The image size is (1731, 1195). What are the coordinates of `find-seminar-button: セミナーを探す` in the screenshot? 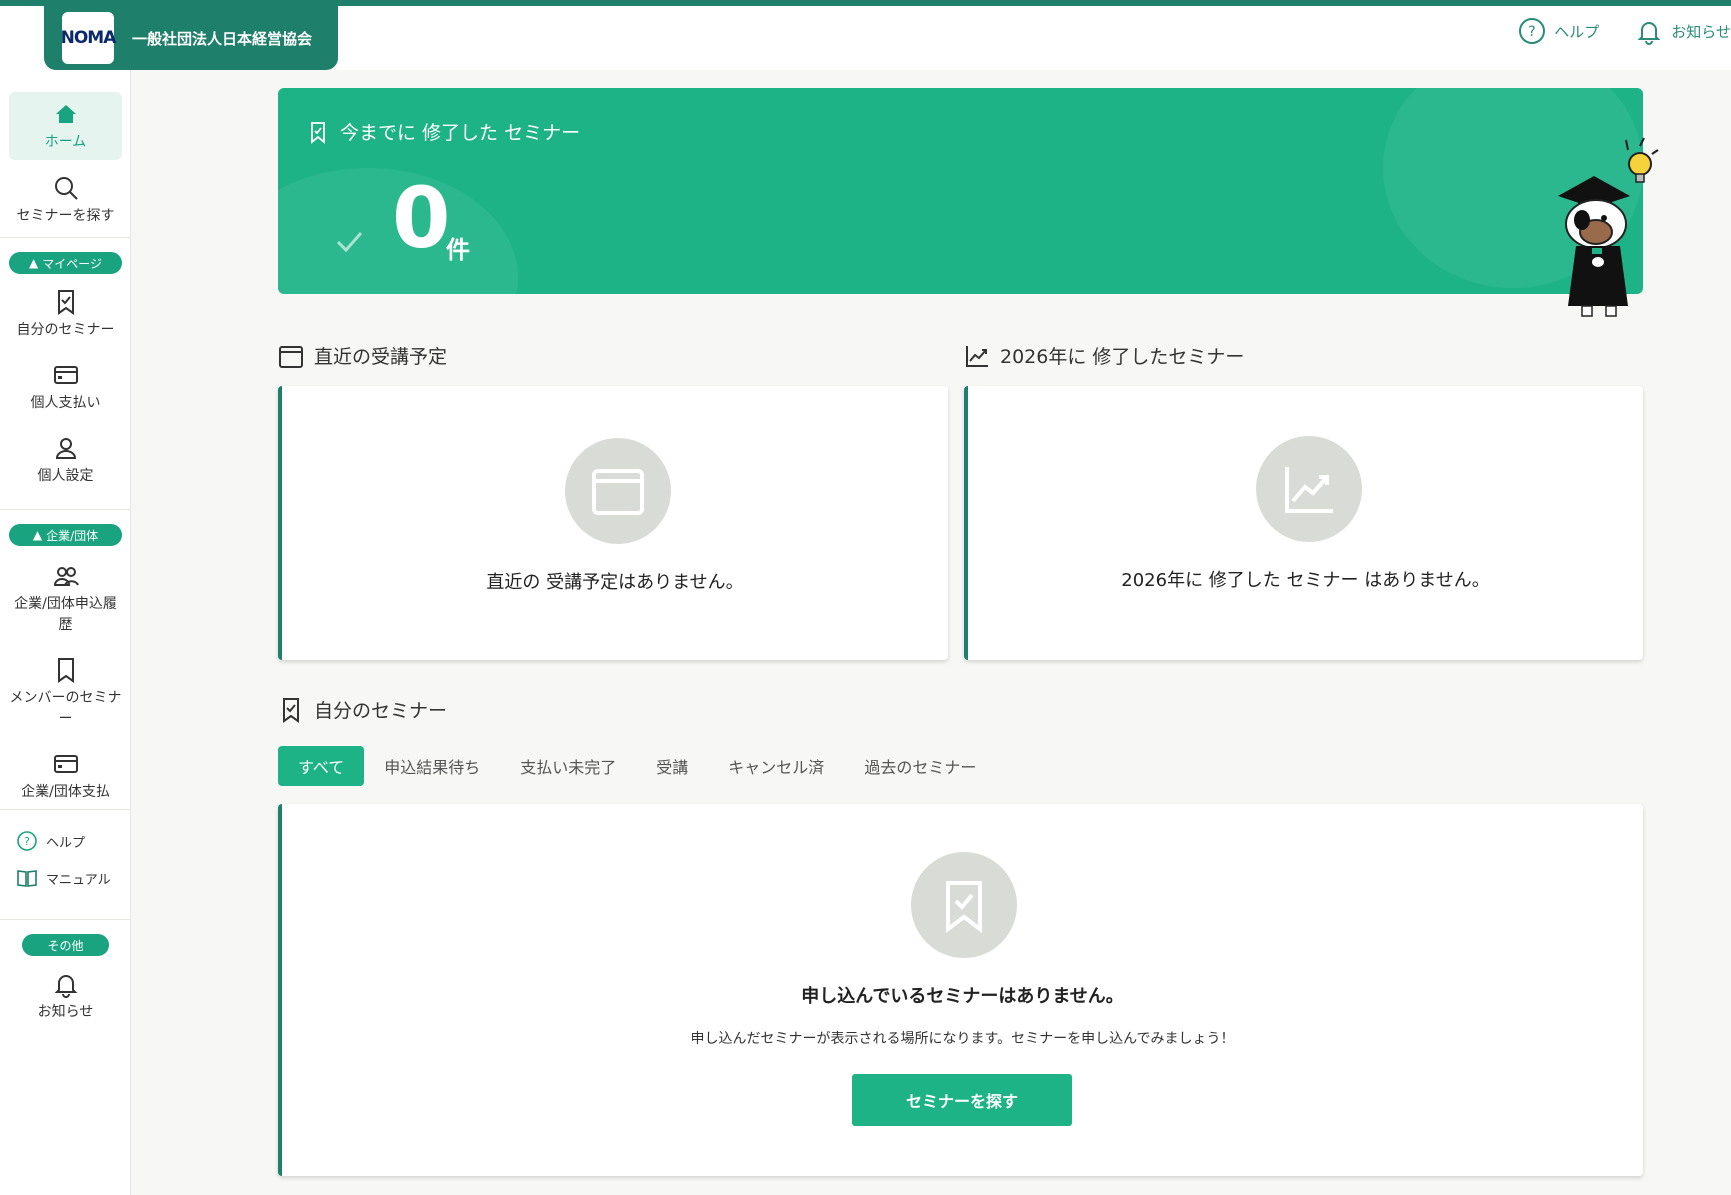 It's located at (962, 1100).